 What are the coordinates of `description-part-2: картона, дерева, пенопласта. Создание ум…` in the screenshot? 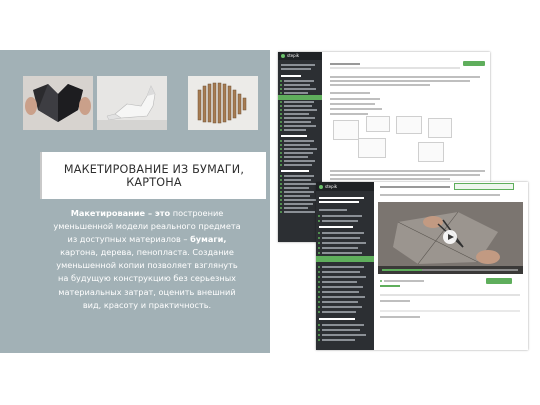 It's located at (147, 278).